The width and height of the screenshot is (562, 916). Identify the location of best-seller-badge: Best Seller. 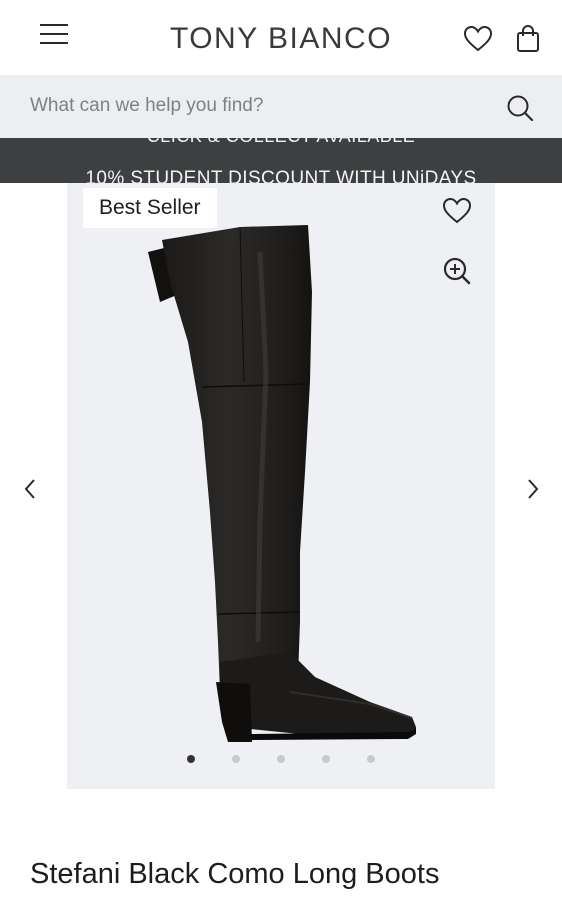
(150, 208).